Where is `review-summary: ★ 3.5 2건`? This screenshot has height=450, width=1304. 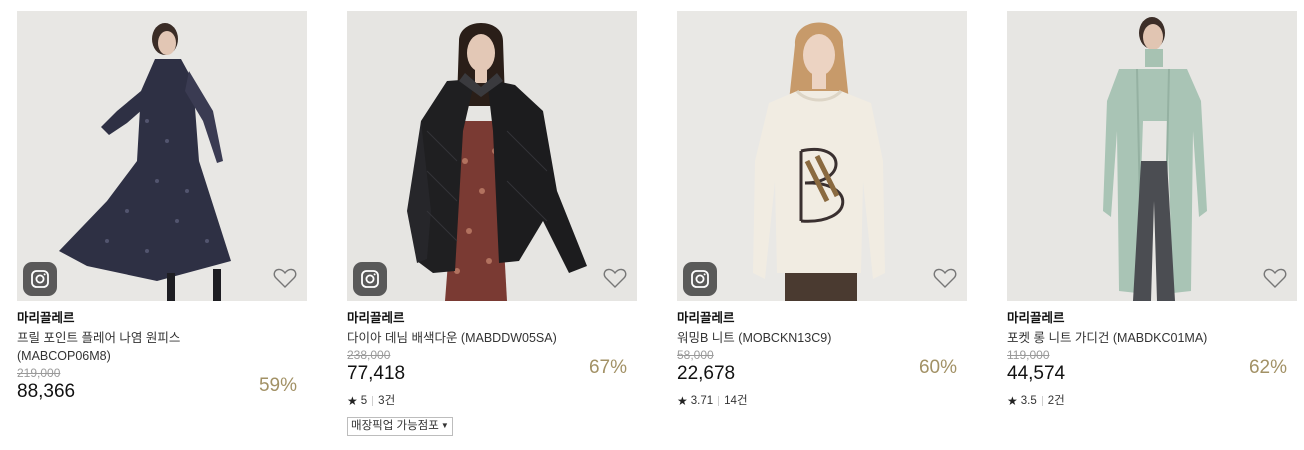 review-summary: ★ 3.5 2건 is located at coordinates (1152, 401).